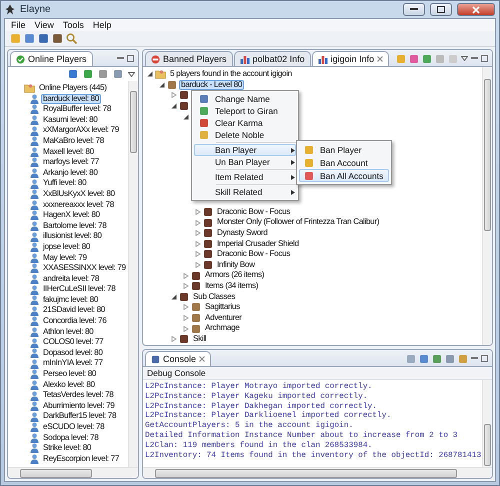 The height and width of the screenshot is (486, 500). What do you see at coordinates (351, 58) in the screenshot?
I see `editor-tab: igigoin Info` at bounding box center [351, 58].